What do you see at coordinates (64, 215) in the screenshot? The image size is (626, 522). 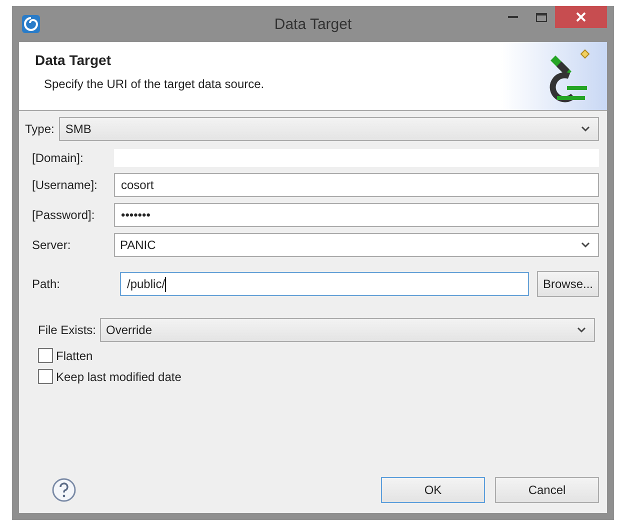 I see `field-label: [Password]:` at bounding box center [64, 215].